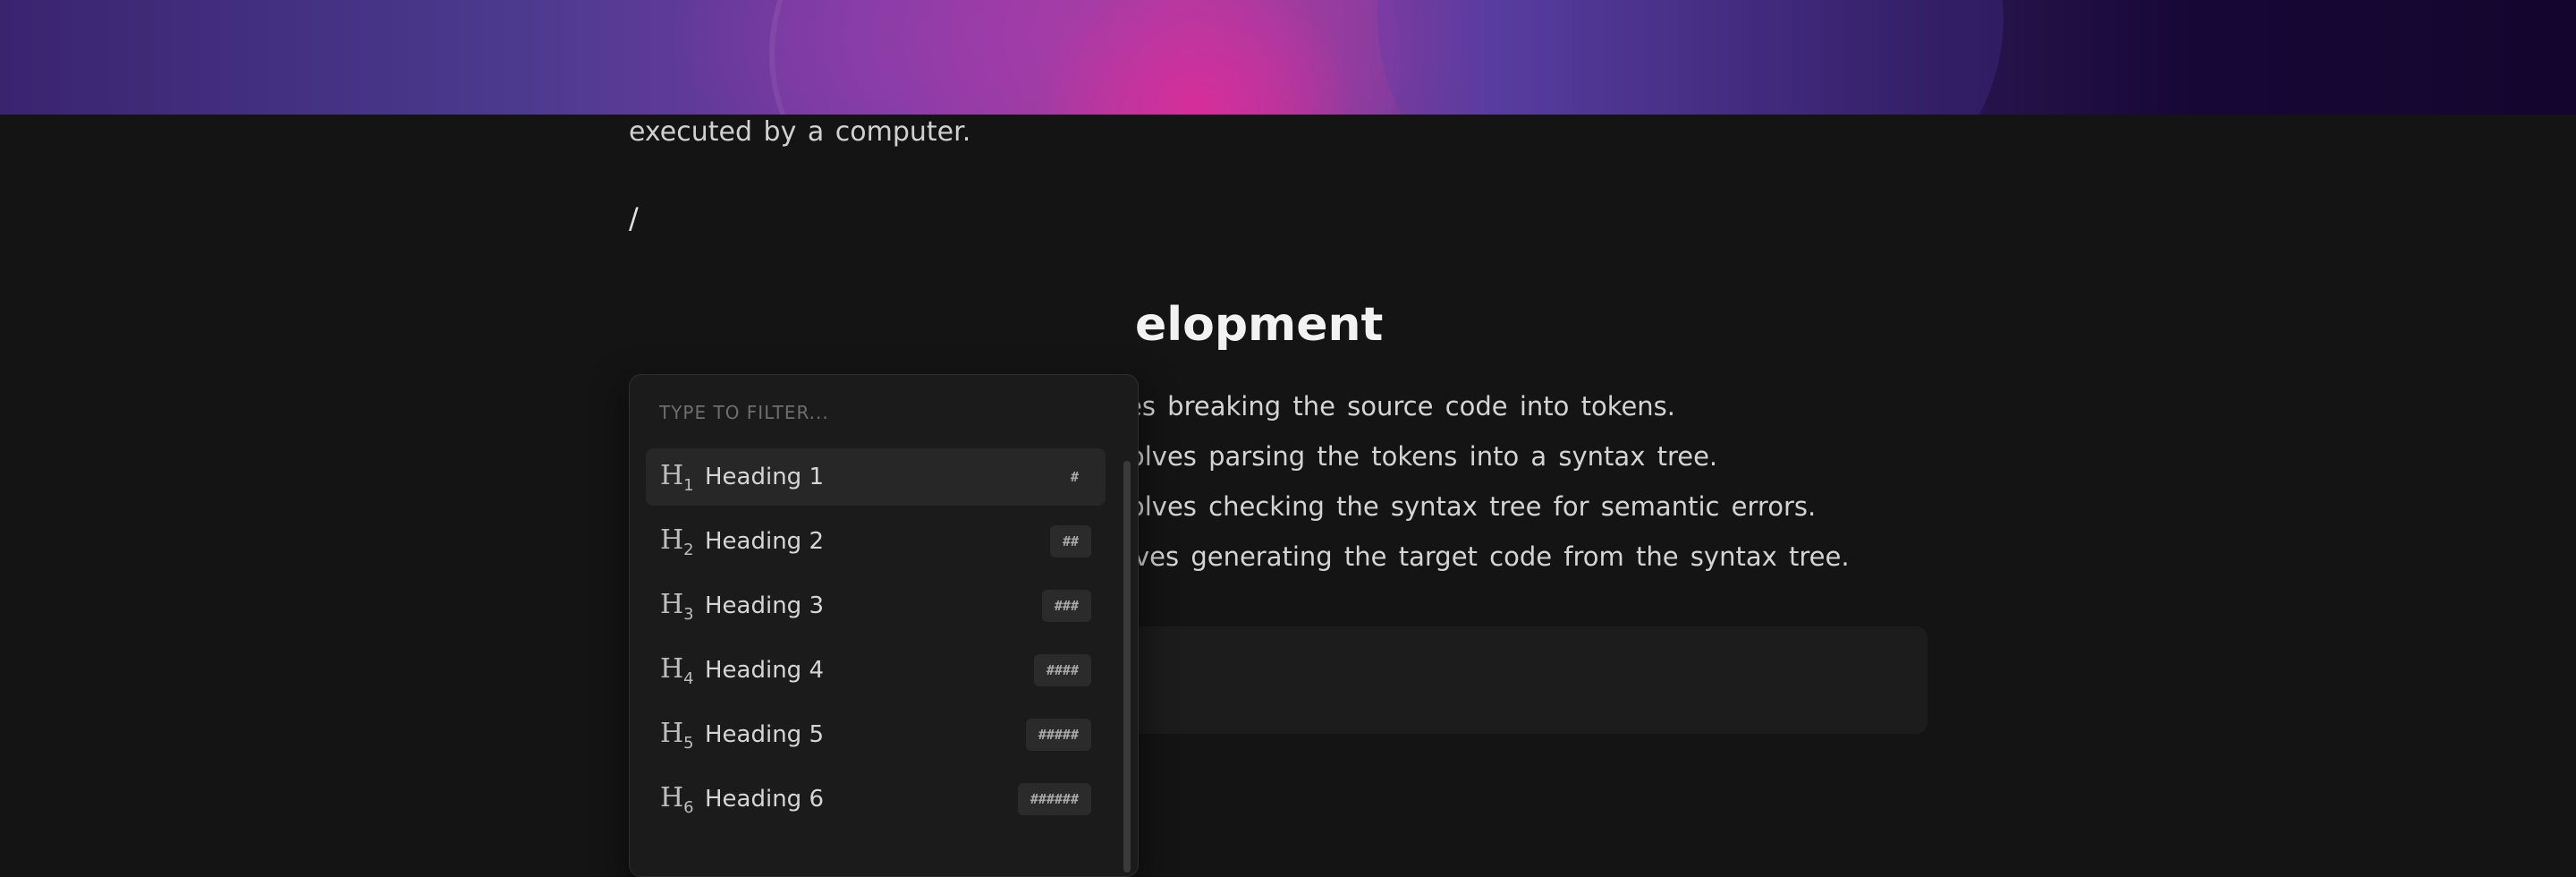  What do you see at coordinates (876, 541) in the screenshot?
I see `menu-item-heading-2: H2 Heading 2 ##` at bounding box center [876, 541].